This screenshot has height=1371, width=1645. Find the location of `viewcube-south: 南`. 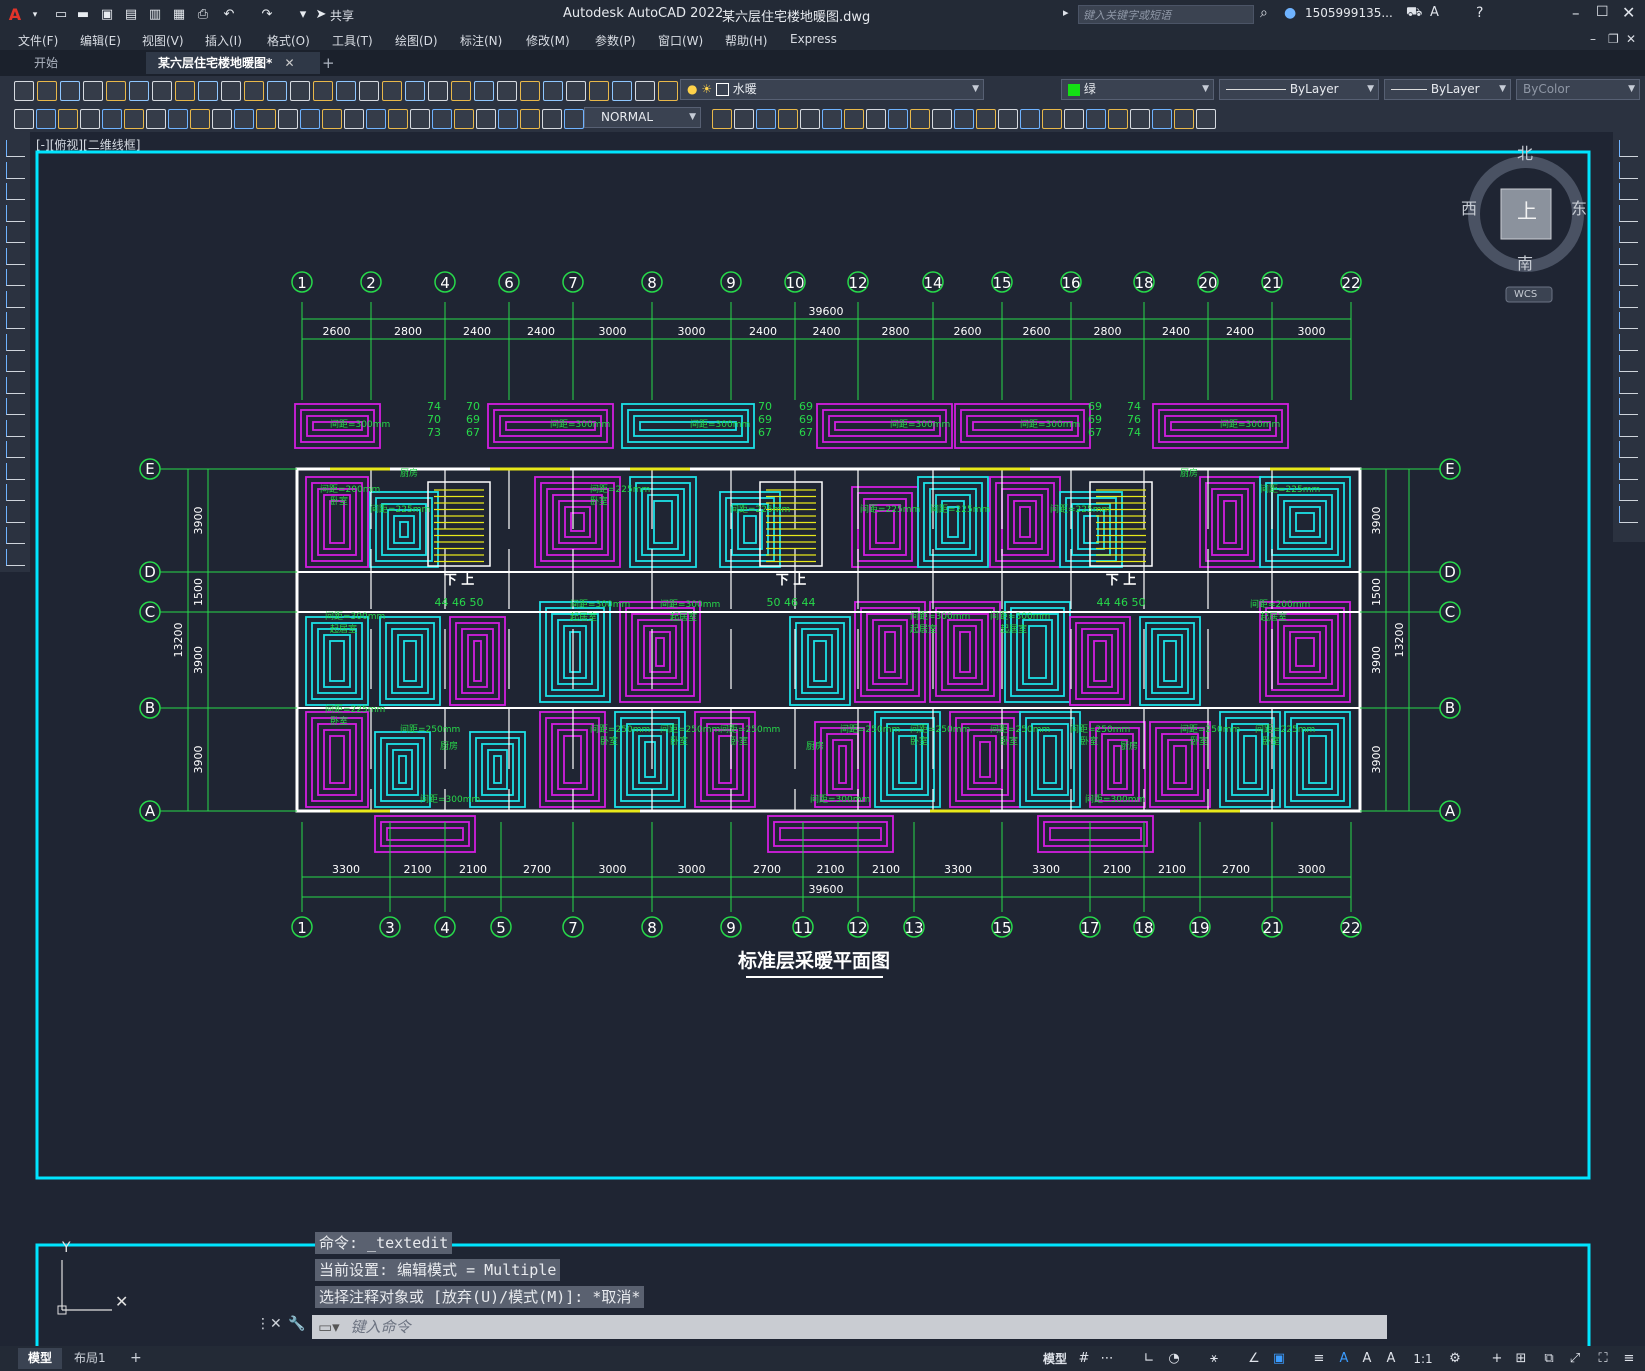

viewcube-south: 南 is located at coordinates (1525, 262).